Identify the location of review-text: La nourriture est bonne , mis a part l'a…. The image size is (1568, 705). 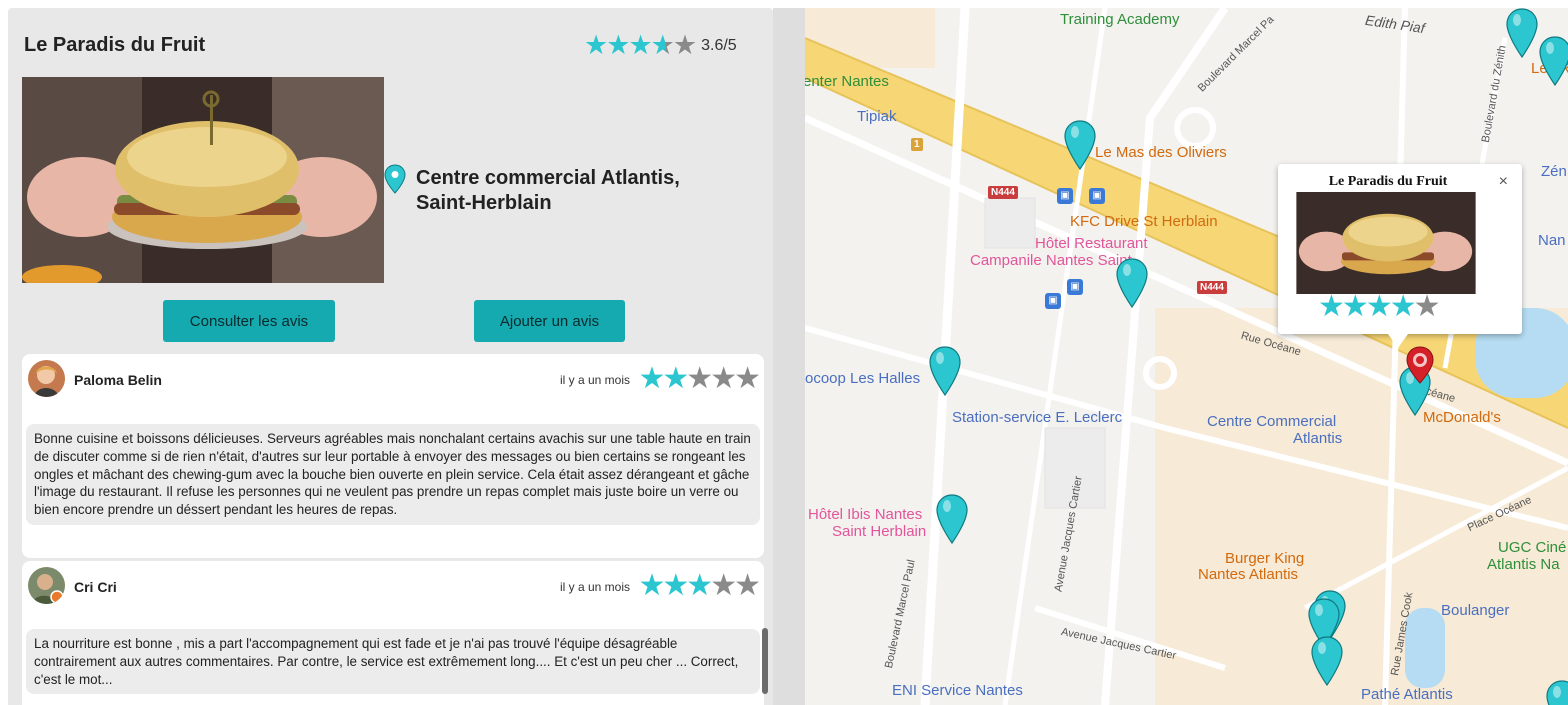
(393, 662).